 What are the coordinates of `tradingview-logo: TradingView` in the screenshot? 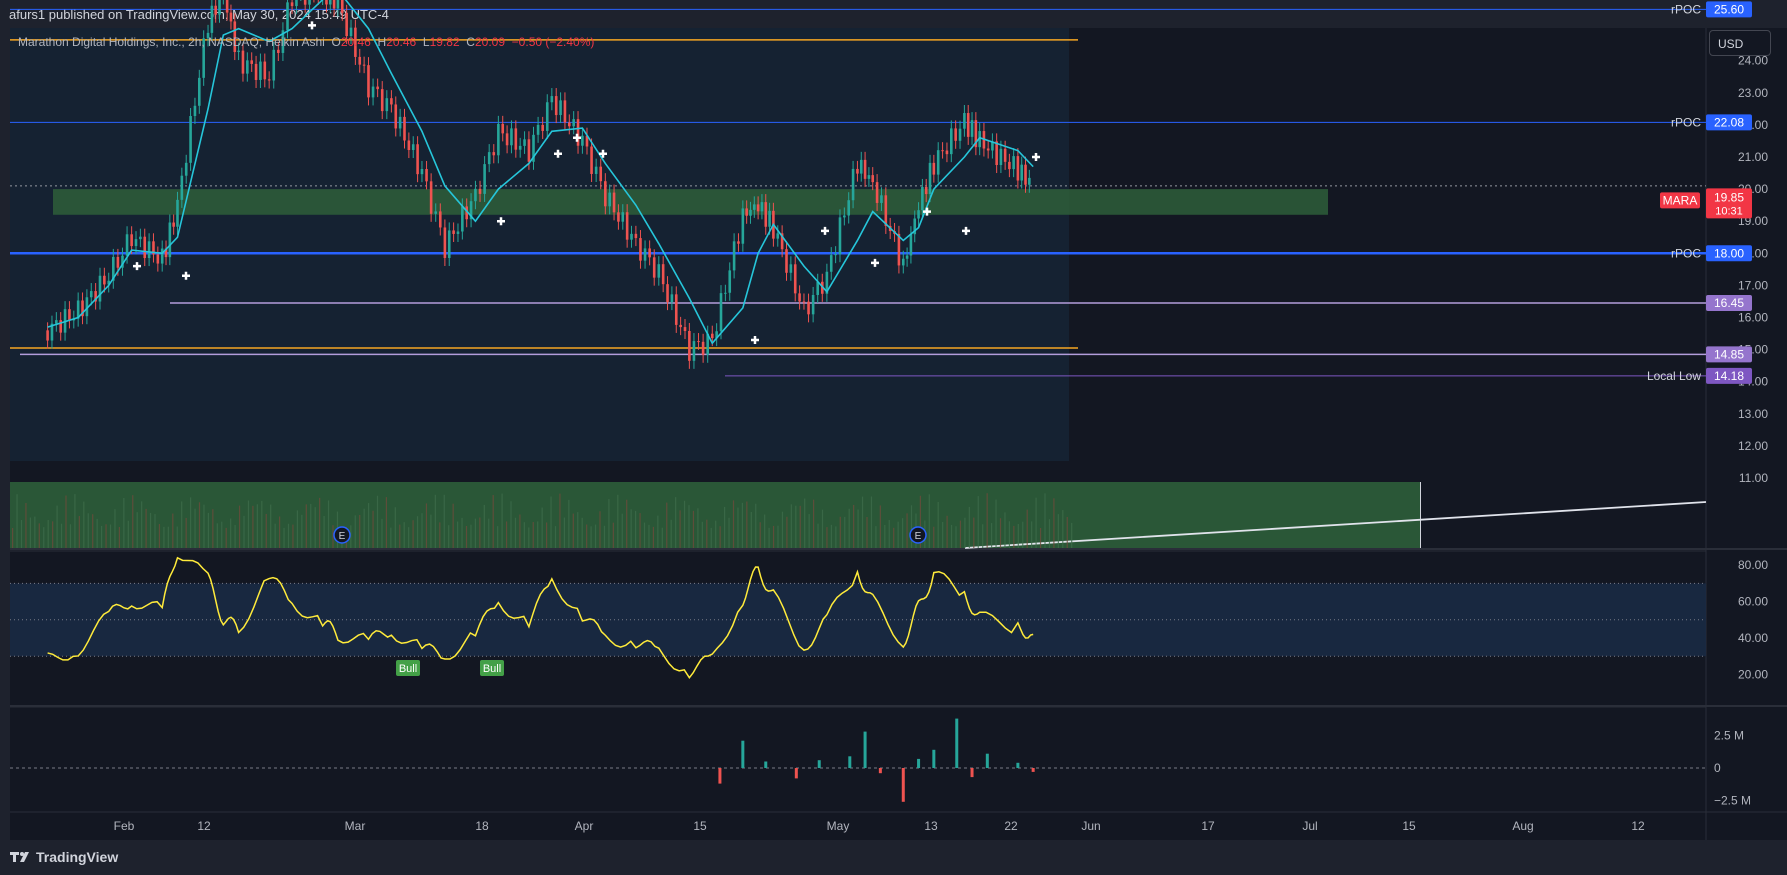 It's located at (64, 857).